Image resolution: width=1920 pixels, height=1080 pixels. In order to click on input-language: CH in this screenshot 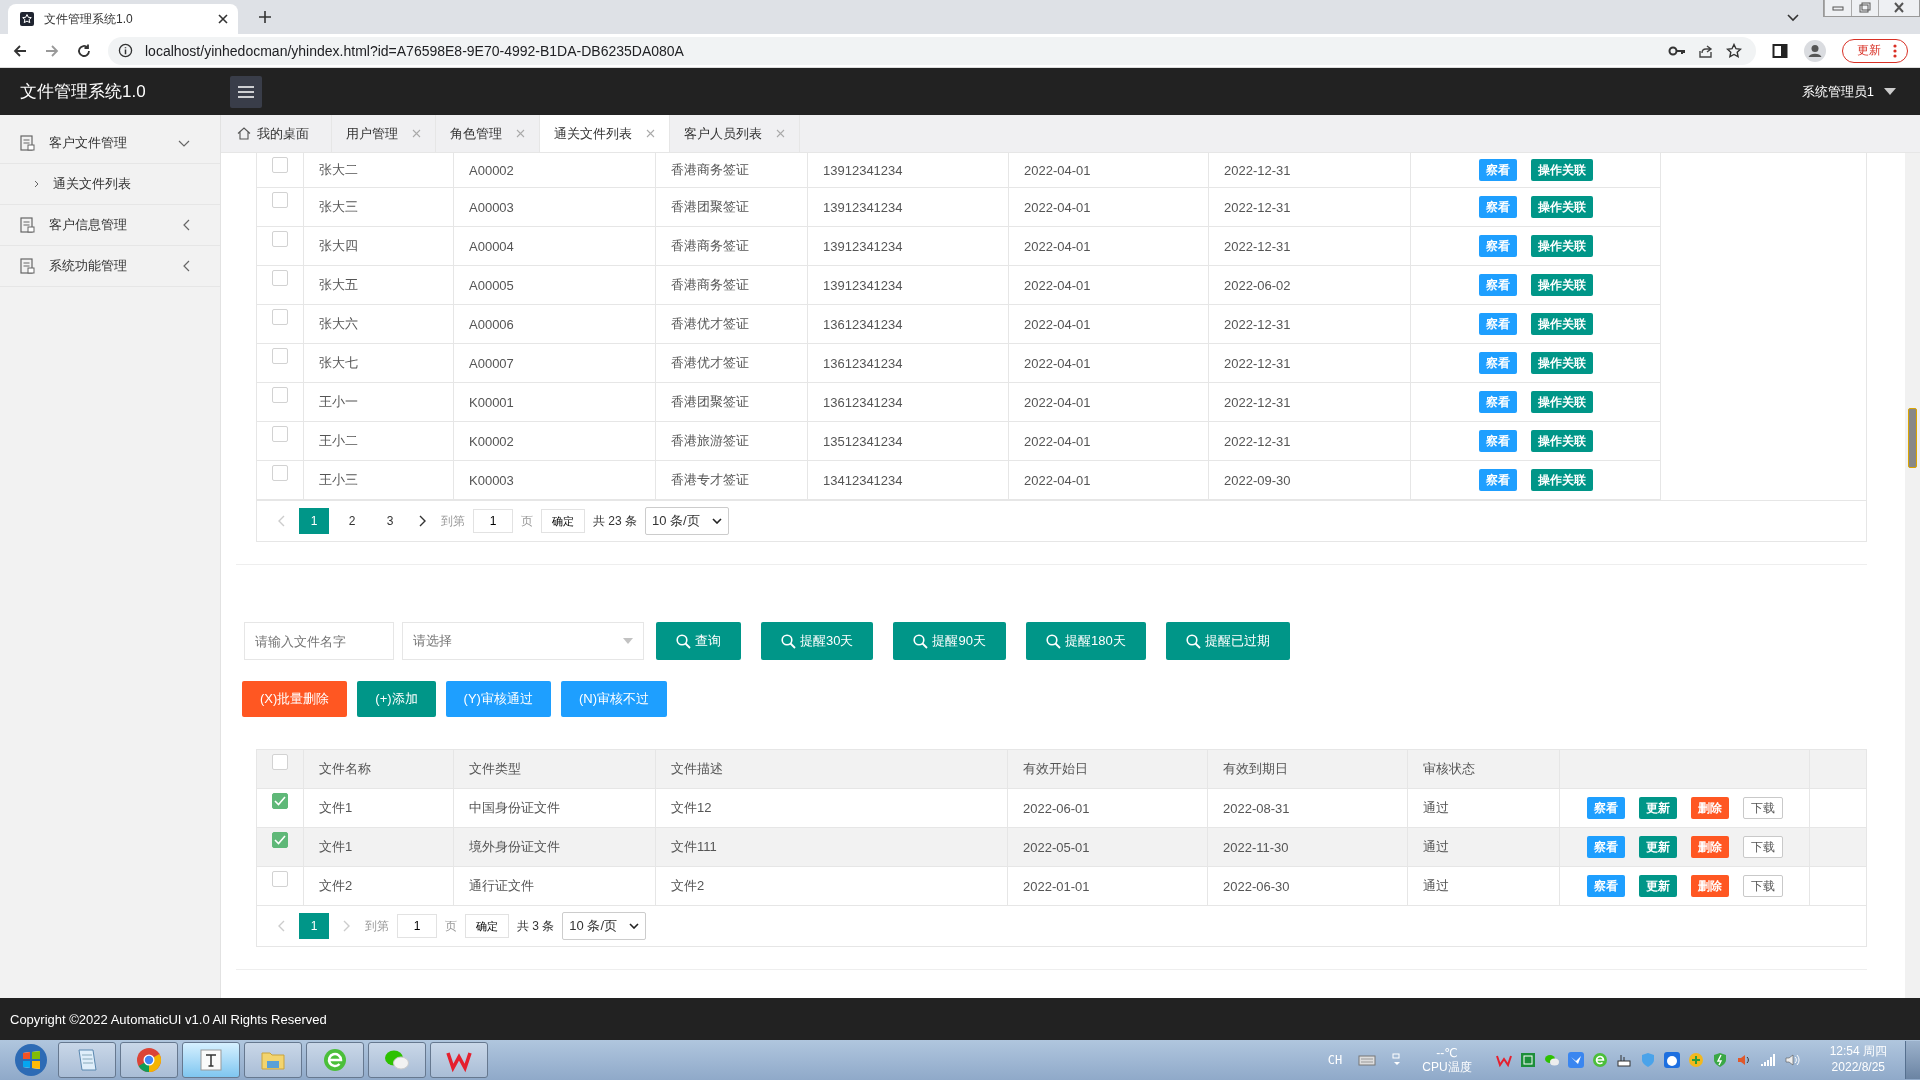, I will do `click(1335, 1060)`.